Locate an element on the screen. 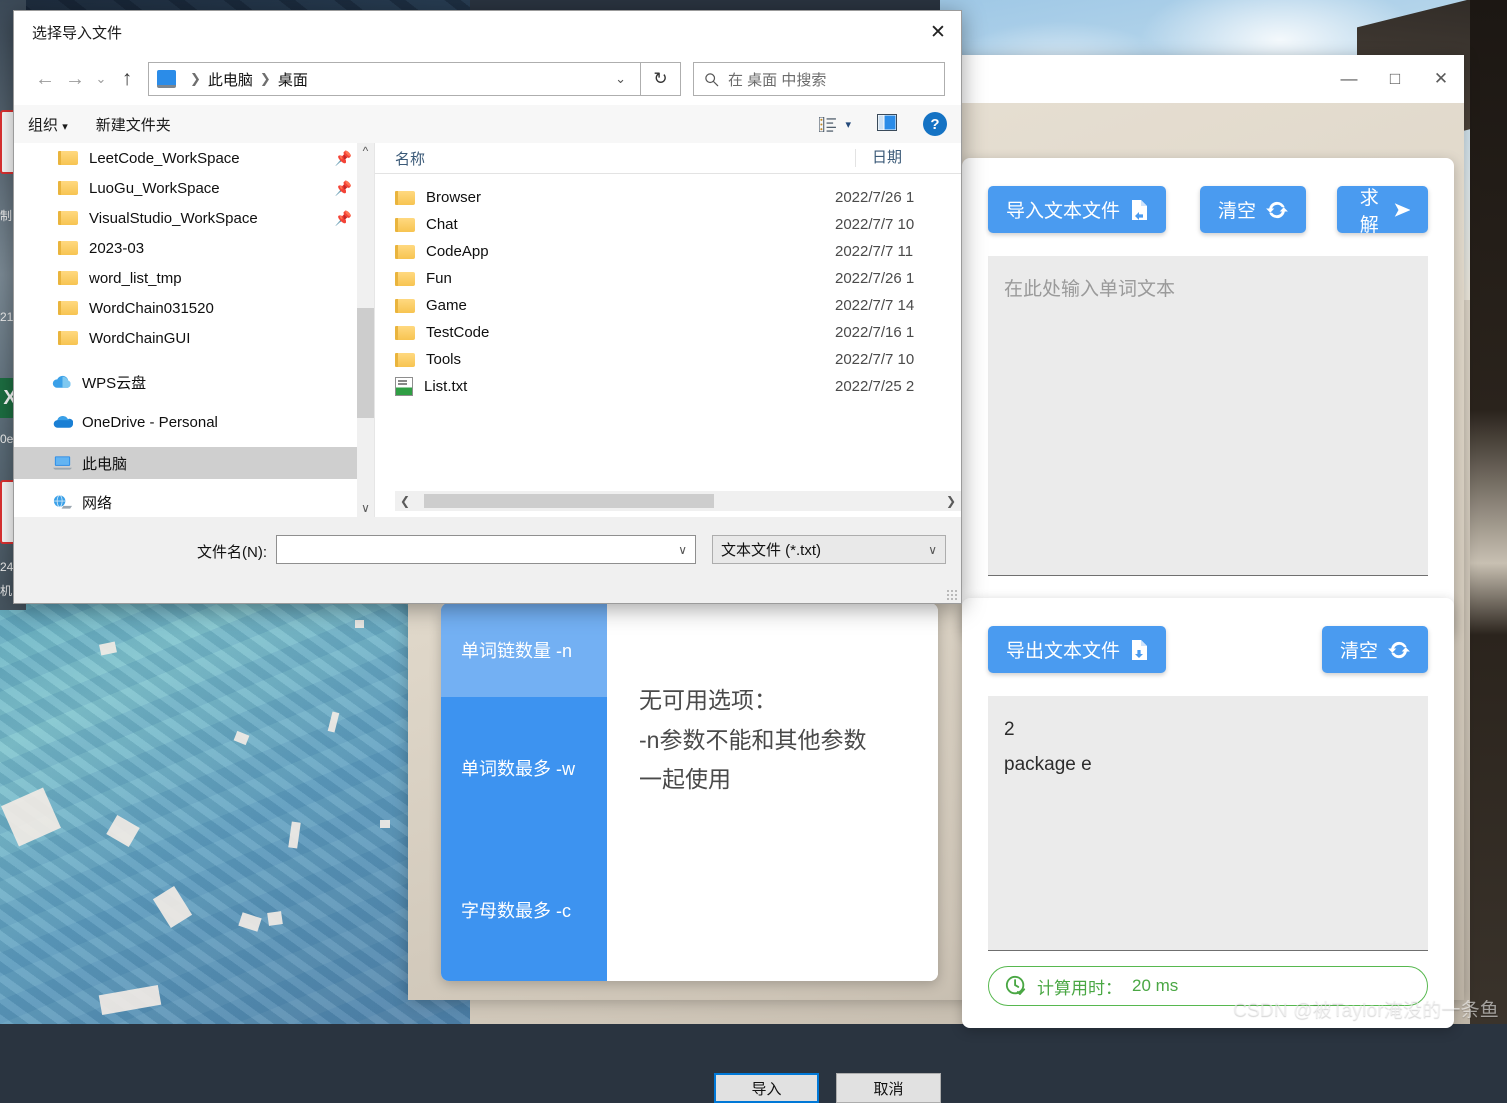  table-row: TestCode 2022/7/16 1 is located at coordinates (668, 332).